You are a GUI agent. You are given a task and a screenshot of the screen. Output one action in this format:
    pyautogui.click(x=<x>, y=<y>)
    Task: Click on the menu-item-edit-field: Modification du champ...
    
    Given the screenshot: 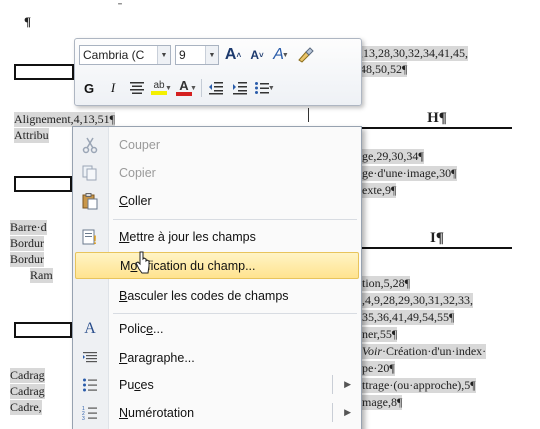 What is the action you would take?
    pyautogui.click(x=217, y=265)
    